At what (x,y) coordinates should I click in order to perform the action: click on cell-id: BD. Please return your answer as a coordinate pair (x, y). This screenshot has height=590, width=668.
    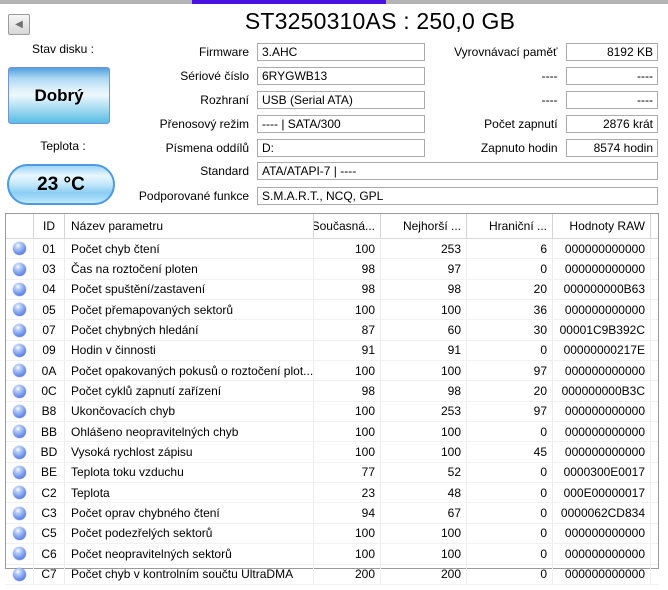
    Looking at the image, I should click on (48, 452).